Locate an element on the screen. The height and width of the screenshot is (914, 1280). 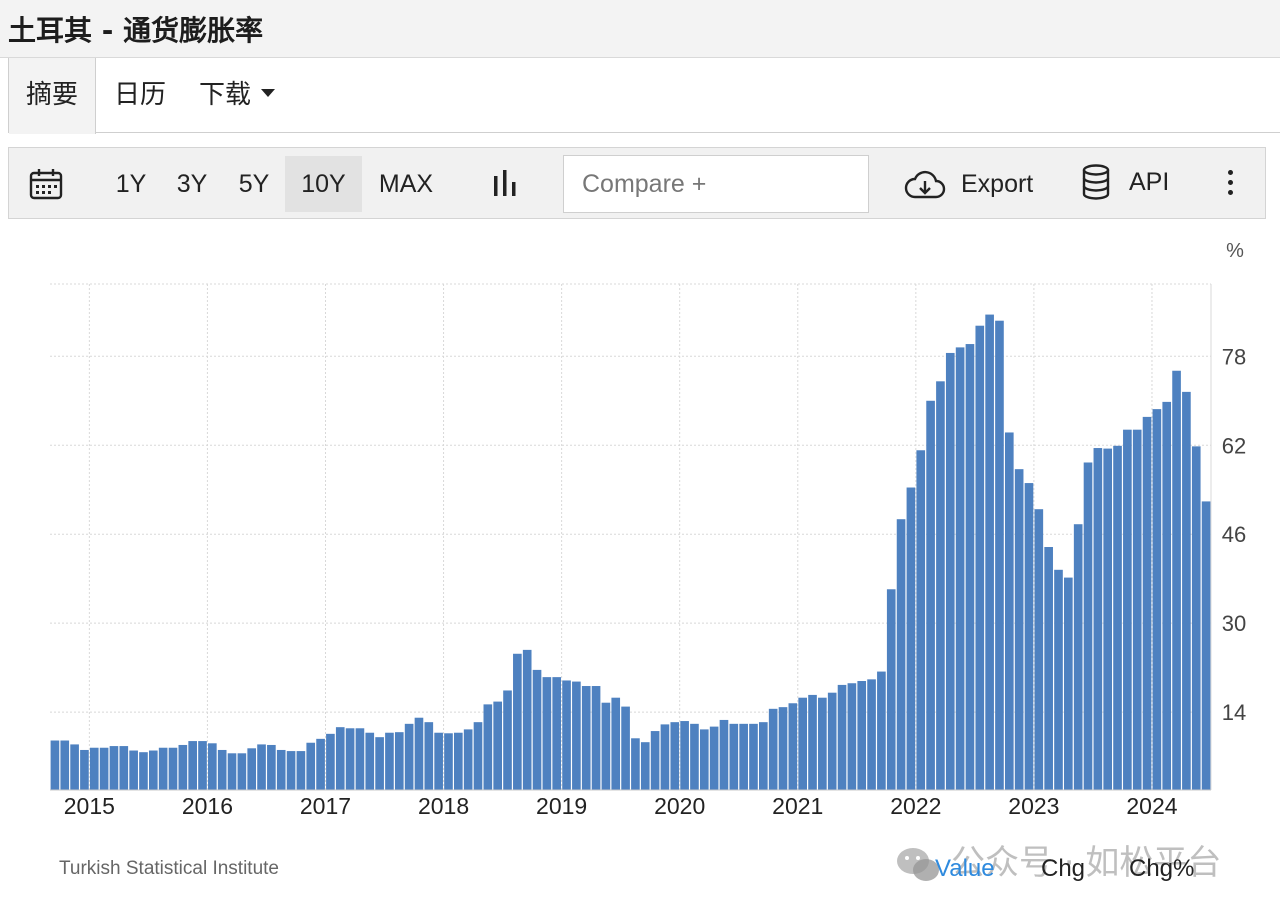
y-unit-label: % is located at coordinates (1235, 251).